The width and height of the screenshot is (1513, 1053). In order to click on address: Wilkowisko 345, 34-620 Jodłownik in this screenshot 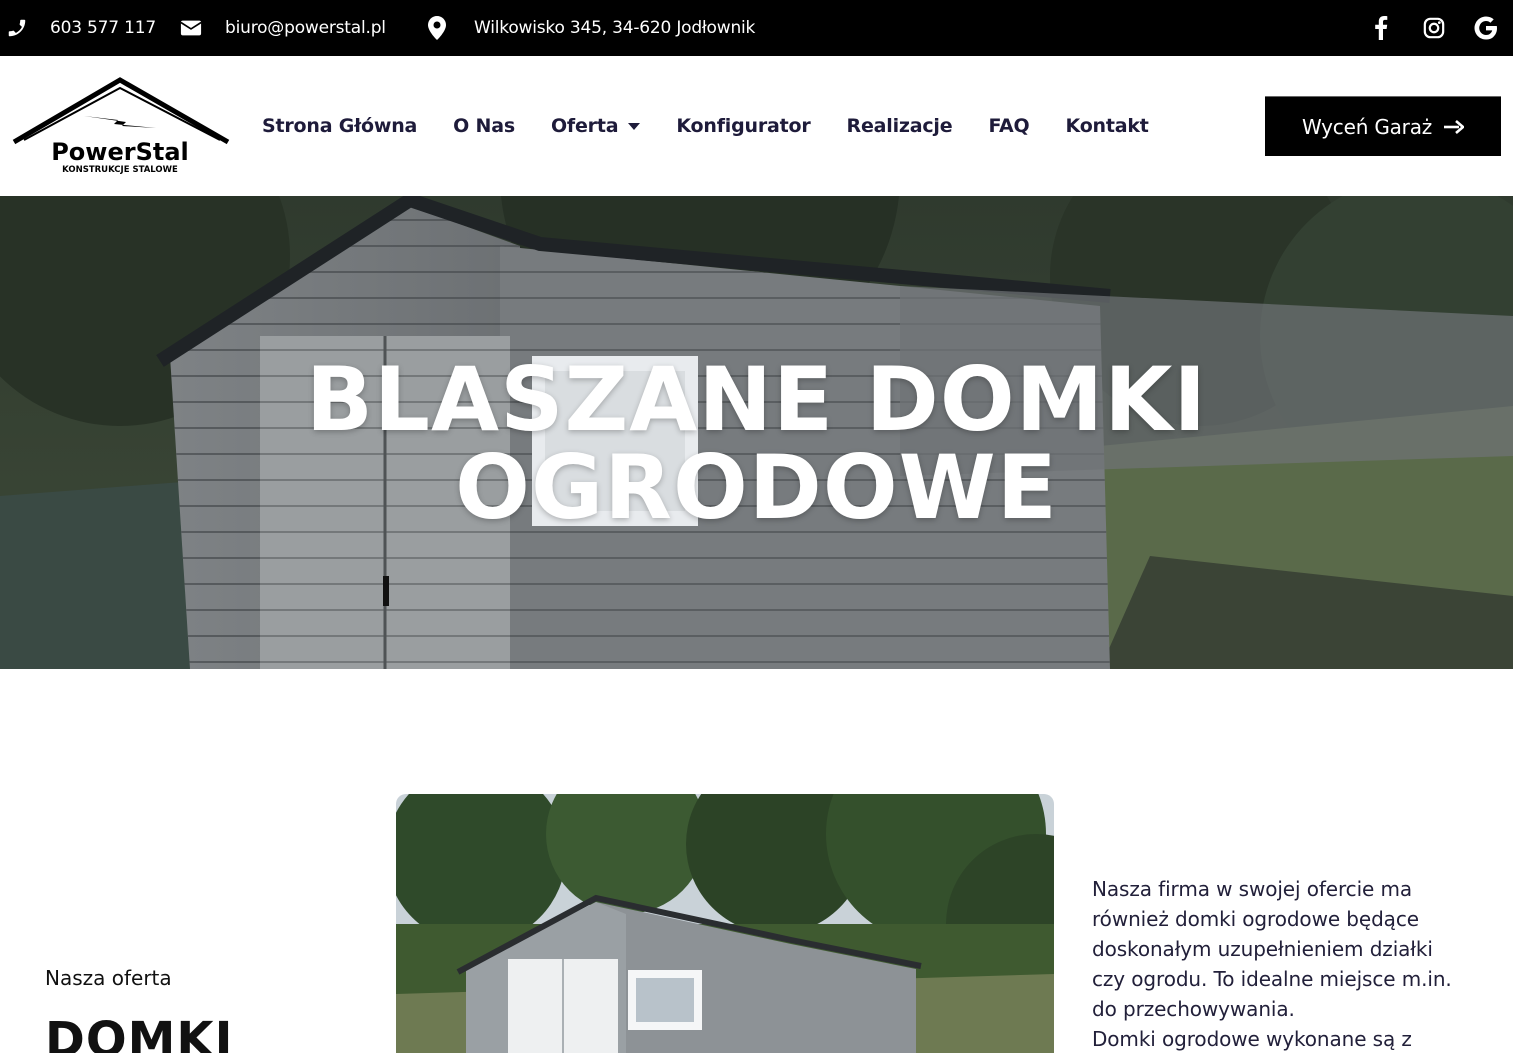, I will do `click(614, 28)`.